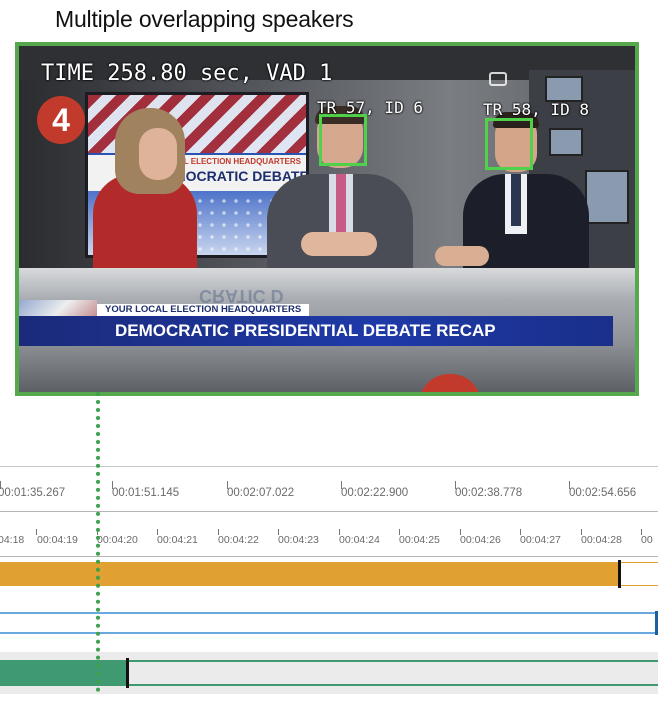 This screenshot has width=658, height=706. I want to click on ruler-coarse-label: 00:01:35.267, so click(33, 493).